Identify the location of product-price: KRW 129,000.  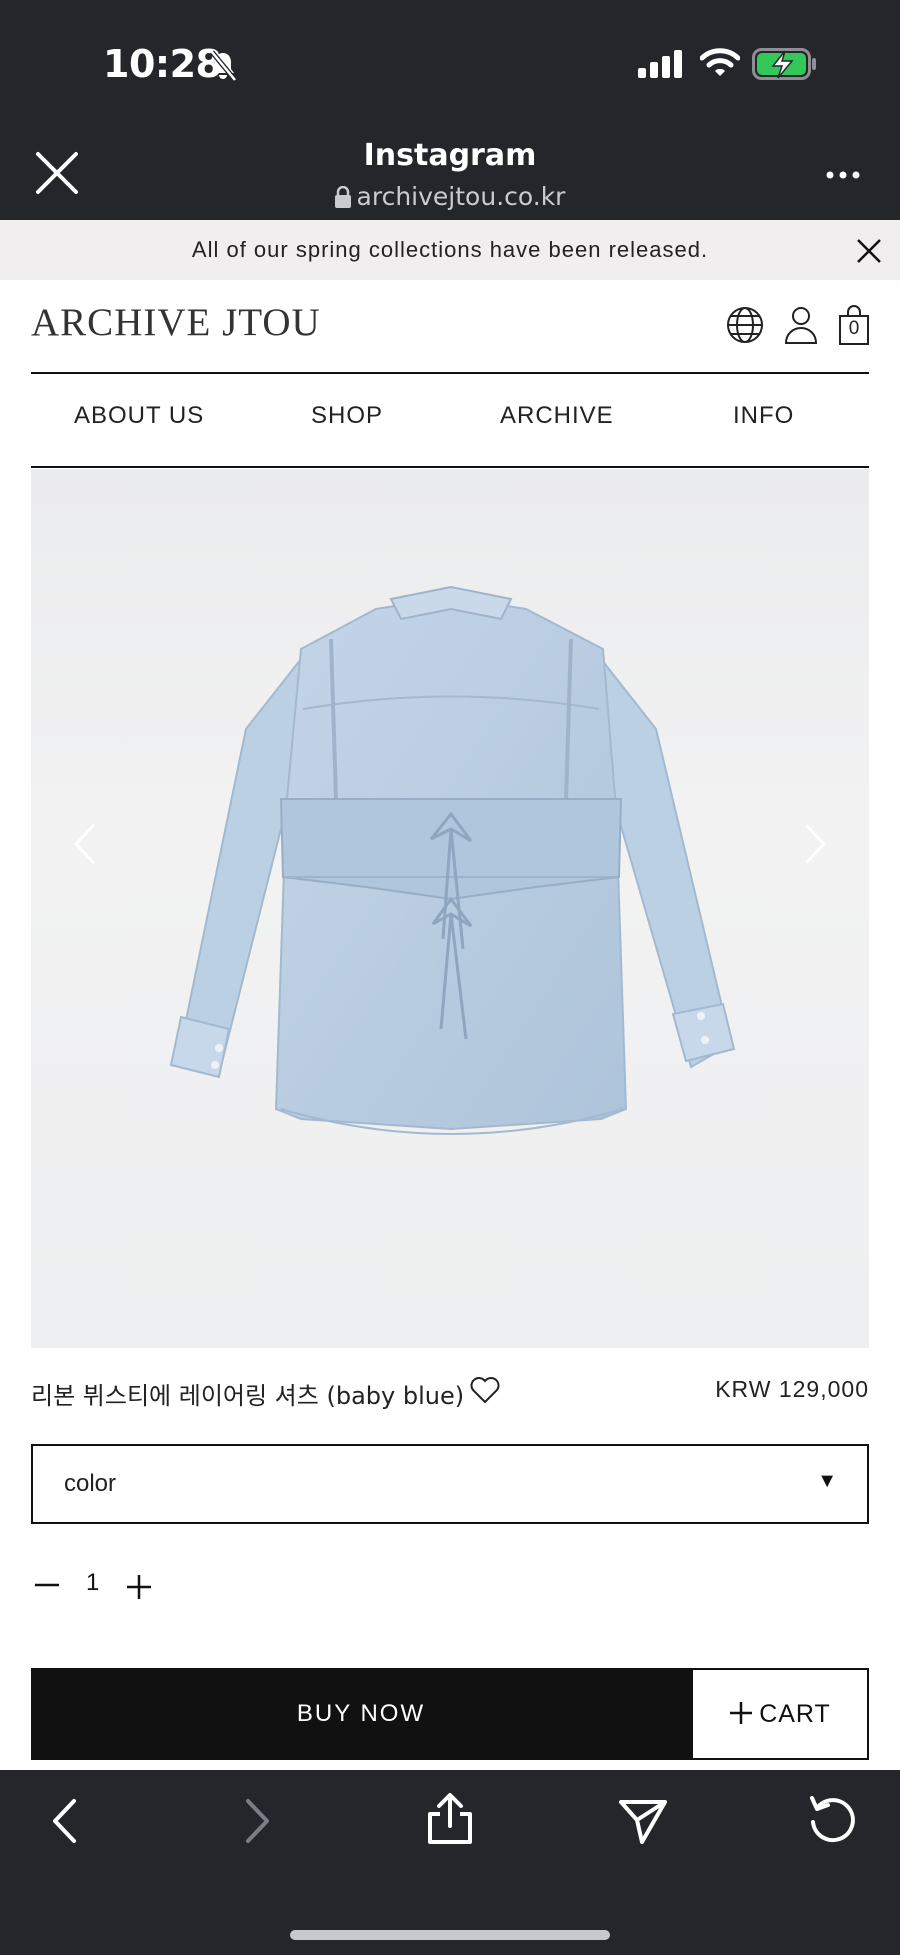
(792, 1389).